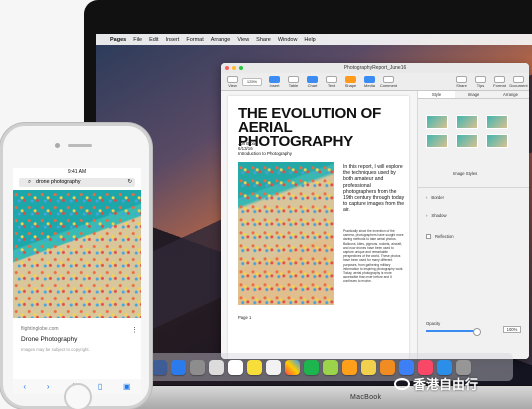 The image size is (532, 409). I want to click on intro-title: Introduction to Photography, so click(265, 153).